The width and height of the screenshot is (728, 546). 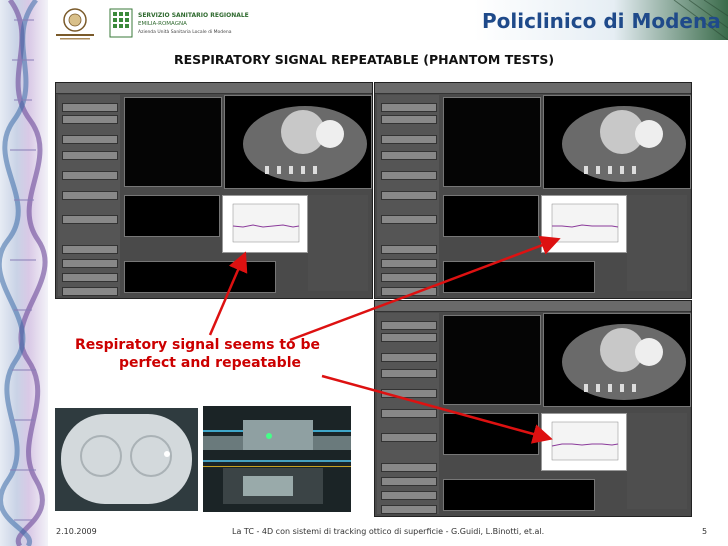 I want to click on annotation-line-2: perfect and repeatable, so click(x=210, y=363).